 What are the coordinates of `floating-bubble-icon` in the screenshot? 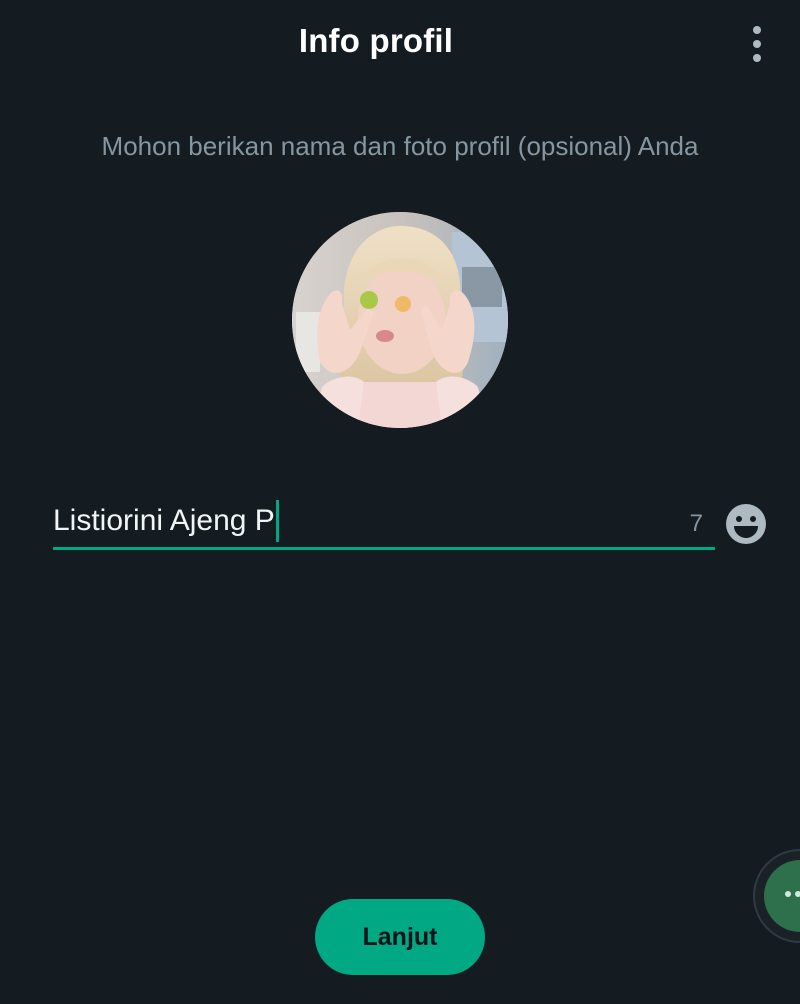 It's located at (776, 896).